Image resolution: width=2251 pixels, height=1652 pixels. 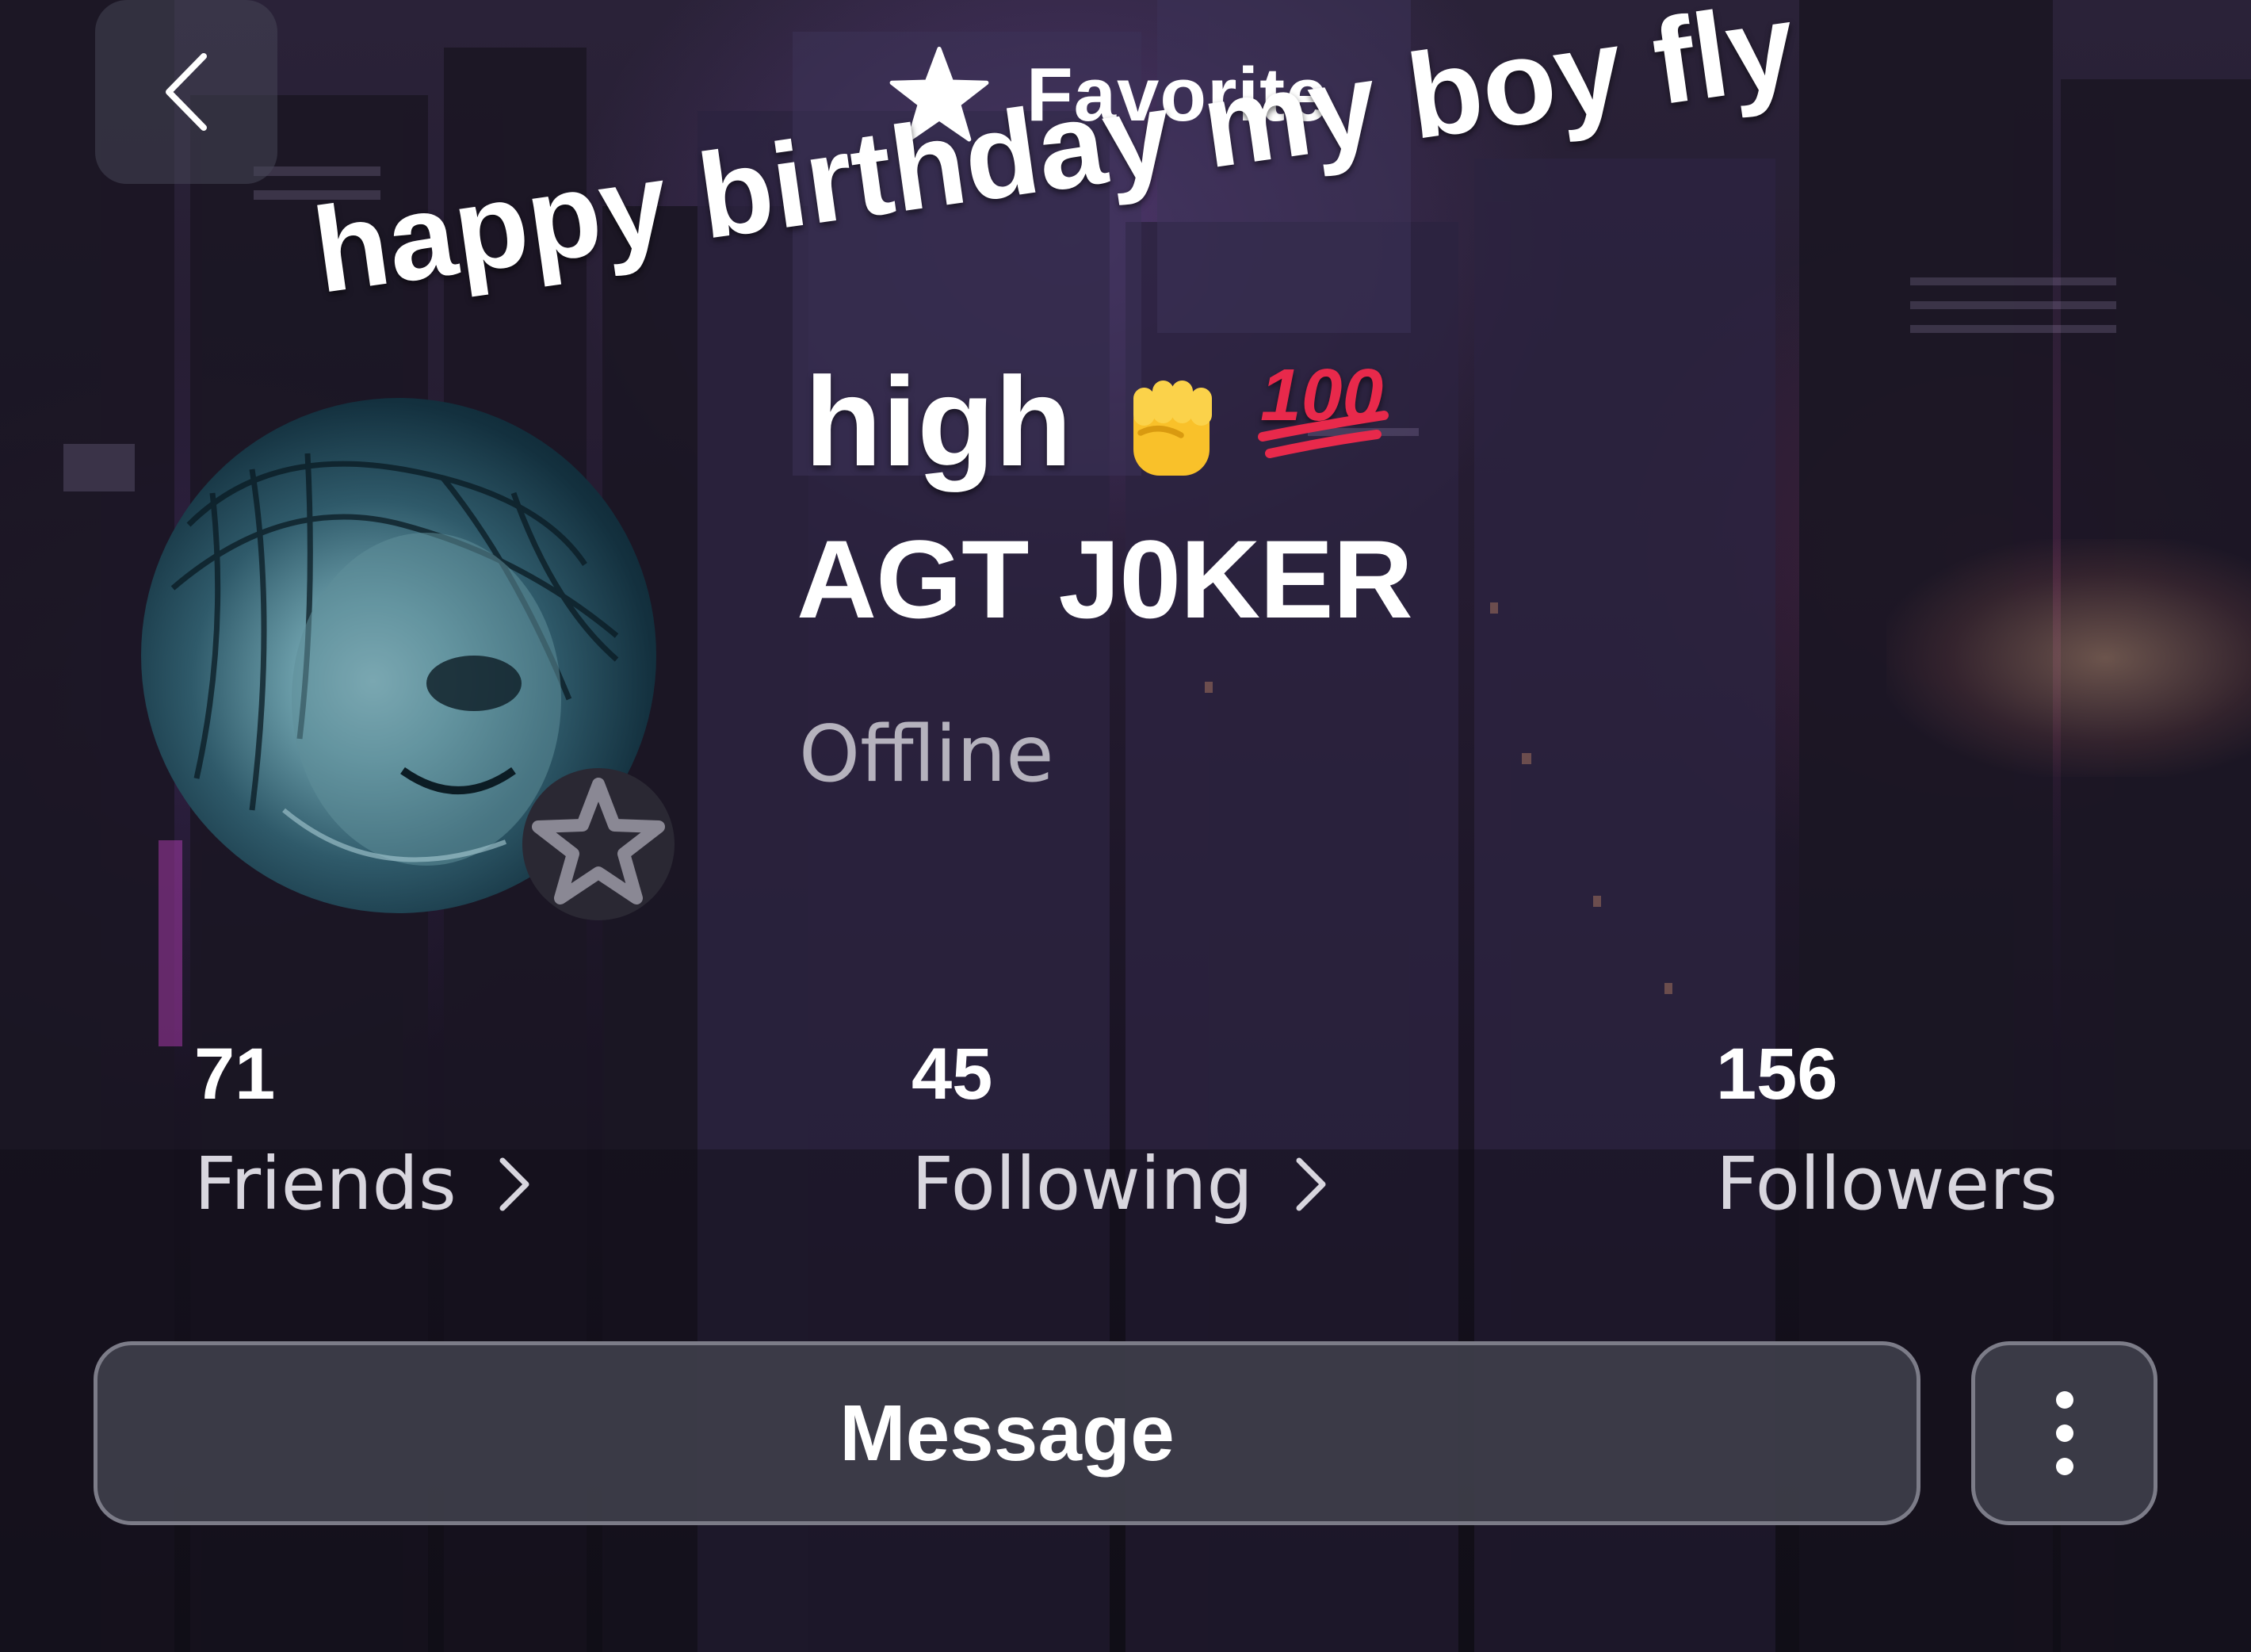 I want to click on username: AGT J0KER, so click(x=1105, y=579).